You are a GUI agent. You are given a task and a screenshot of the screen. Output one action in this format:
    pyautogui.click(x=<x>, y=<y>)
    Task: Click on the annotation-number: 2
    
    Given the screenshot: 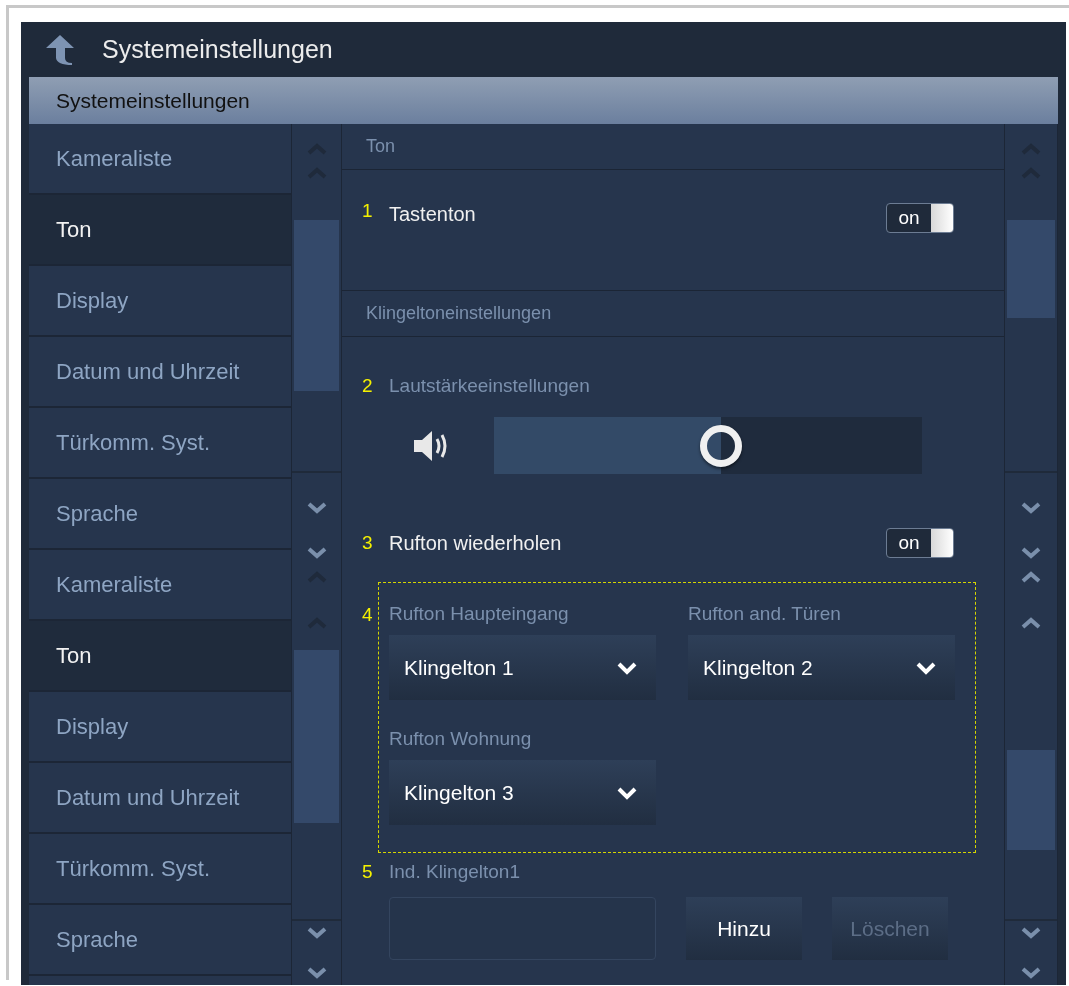 What is the action you would take?
    pyautogui.click(x=368, y=386)
    